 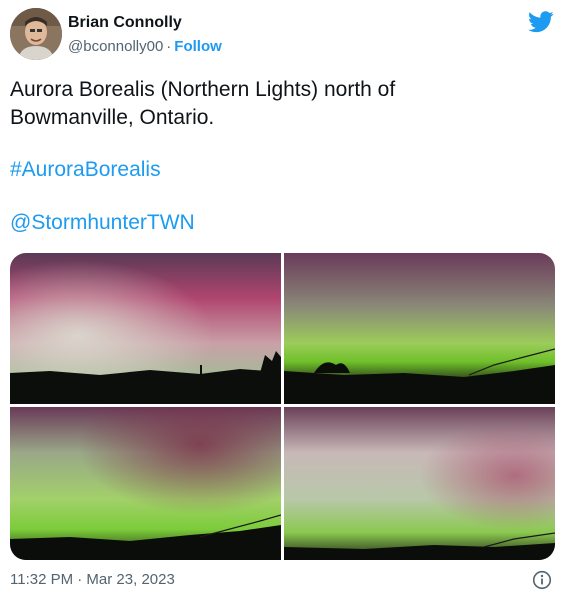 I want to click on tweet-timestamp: 11:32 PM · Mar 23, 2023, so click(x=92, y=579).